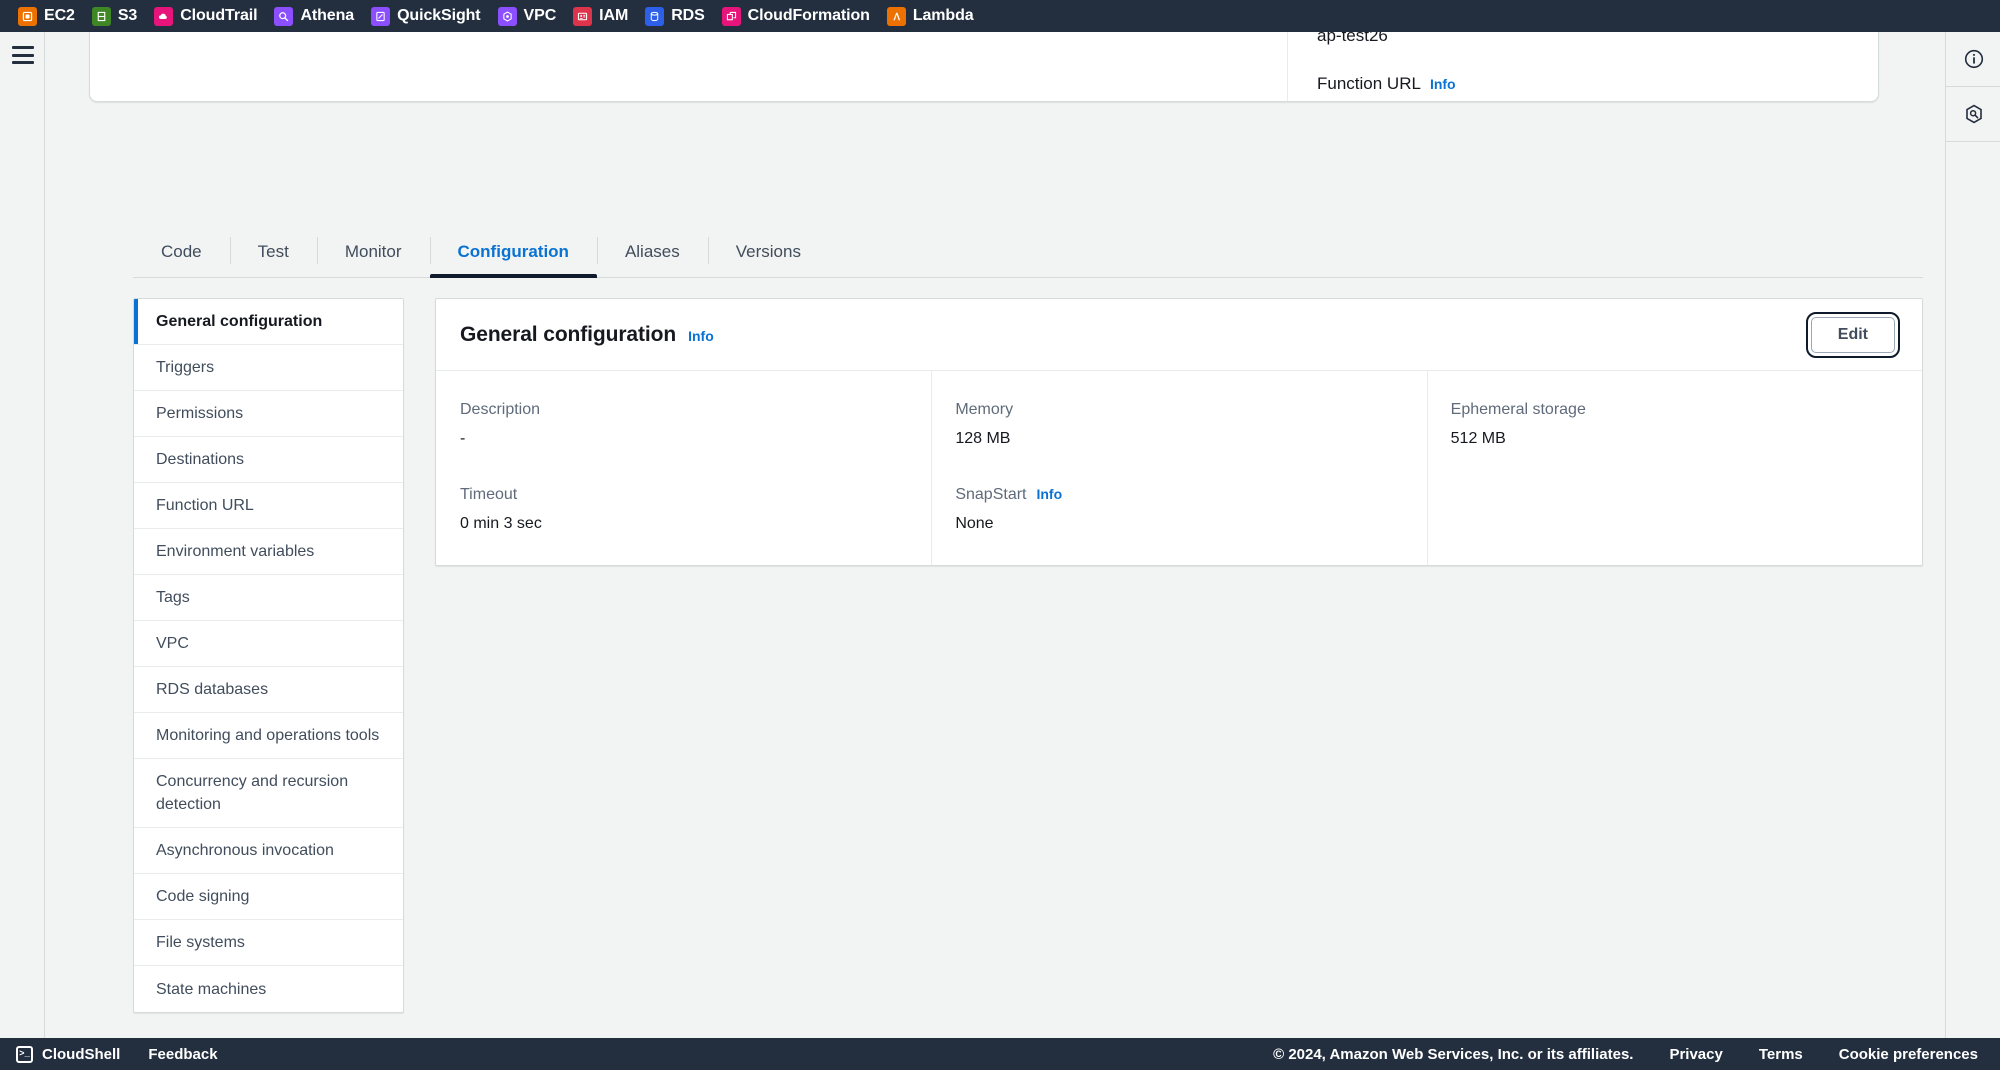 This screenshot has height=1070, width=2000. I want to click on service-label: CloudFormation, so click(808, 15).